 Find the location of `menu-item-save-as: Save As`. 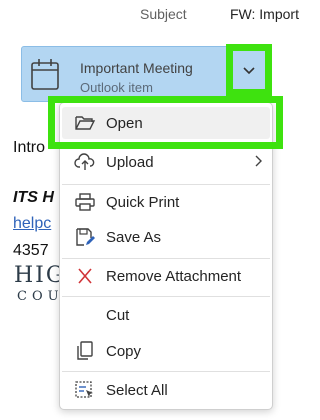

menu-item-save-as: Save As is located at coordinates (166, 237).